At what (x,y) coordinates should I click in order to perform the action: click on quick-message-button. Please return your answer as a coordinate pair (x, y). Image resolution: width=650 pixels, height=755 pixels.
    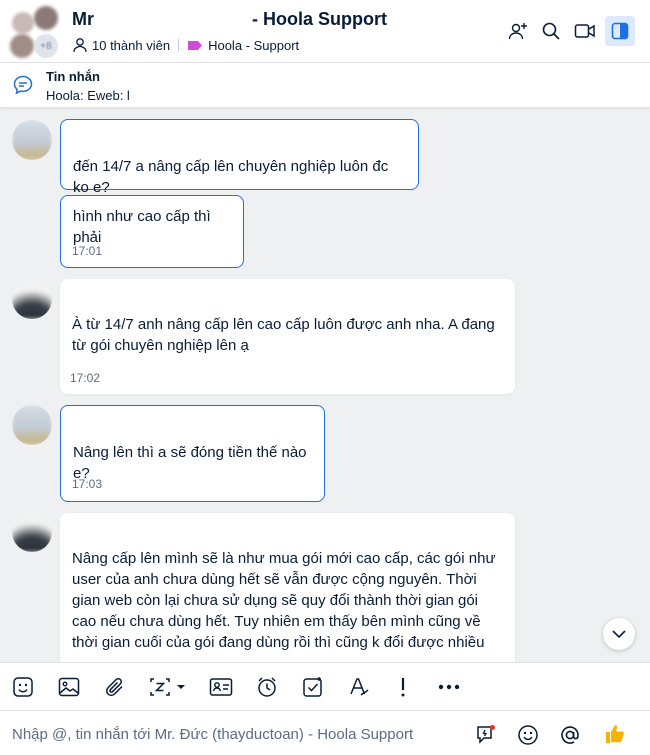
    Looking at the image, I should click on (486, 735).